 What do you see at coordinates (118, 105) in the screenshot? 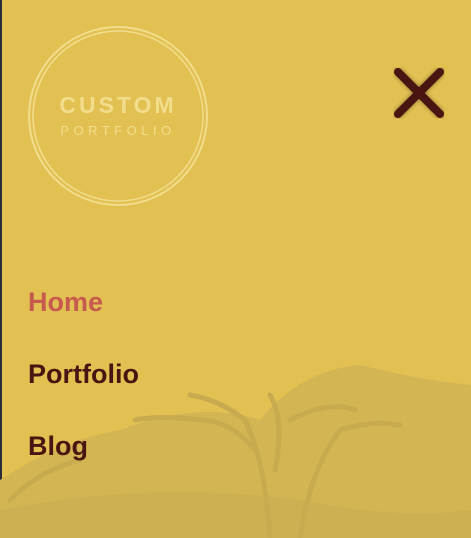
I see `logo-title: CUSTOM` at bounding box center [118, 105].